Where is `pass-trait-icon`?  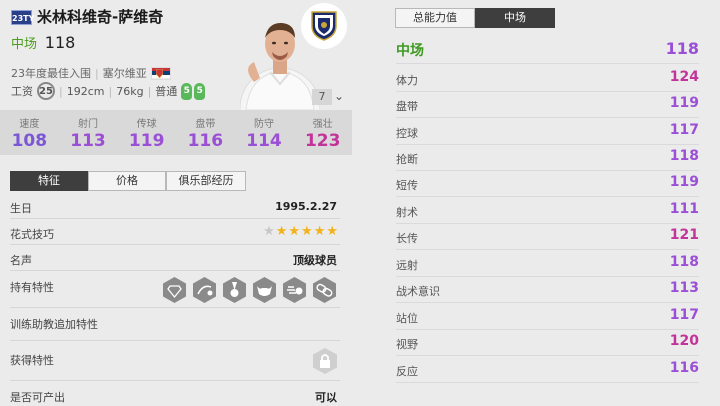 pass-trait-icon is located at coordinates (204, 290).